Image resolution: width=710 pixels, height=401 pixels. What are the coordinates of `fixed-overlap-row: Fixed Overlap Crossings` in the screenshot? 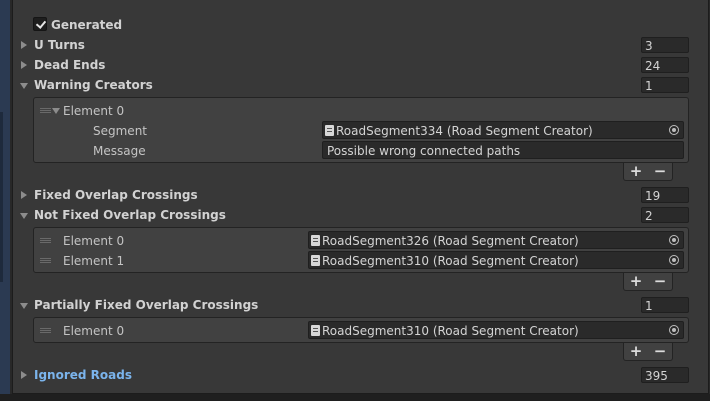 It's located at (116, 195).